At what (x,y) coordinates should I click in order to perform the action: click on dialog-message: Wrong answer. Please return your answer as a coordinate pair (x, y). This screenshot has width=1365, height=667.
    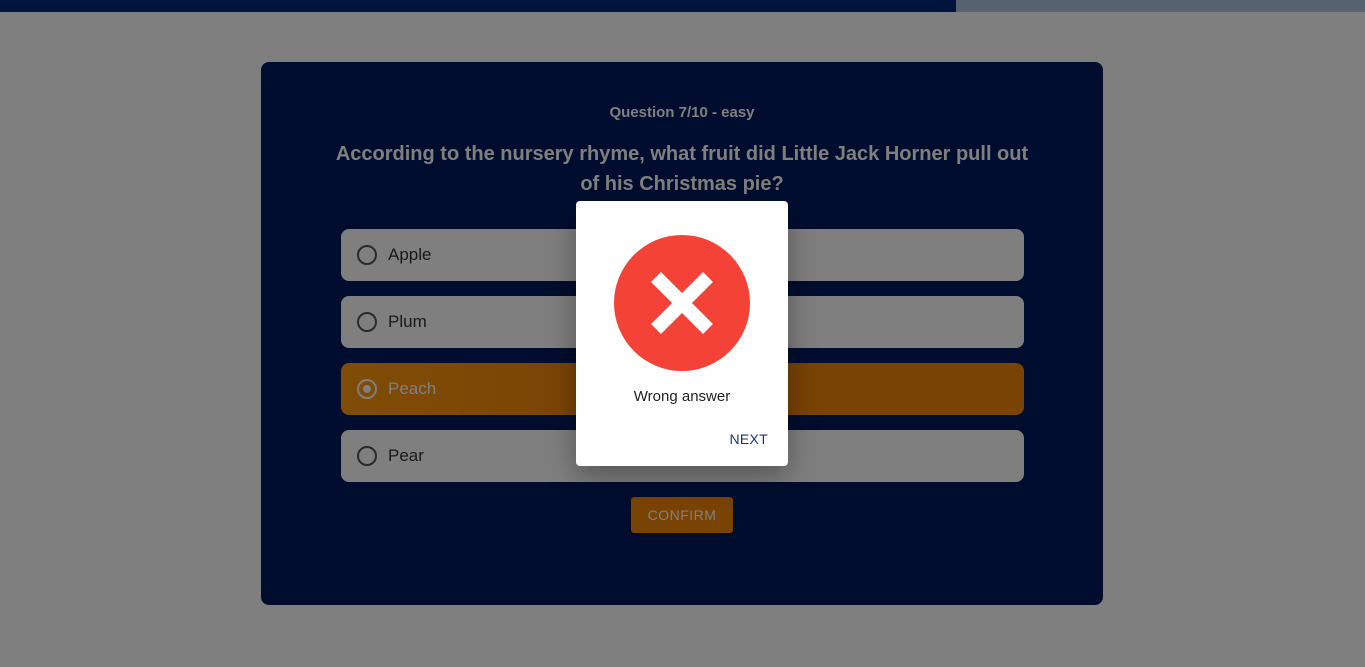
    Looking at the image, I should click on (682, 396).